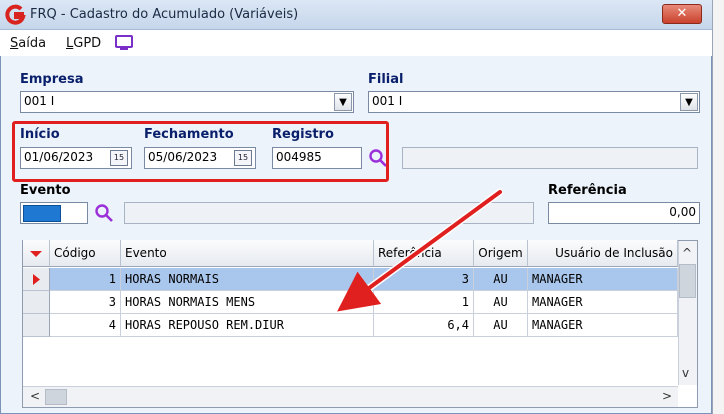 The image size is (724, 414). What do you see at coordinates (52, 79) in the screenshot?
I see `empresa-label: Empresa` at bounding box center [52, 79].